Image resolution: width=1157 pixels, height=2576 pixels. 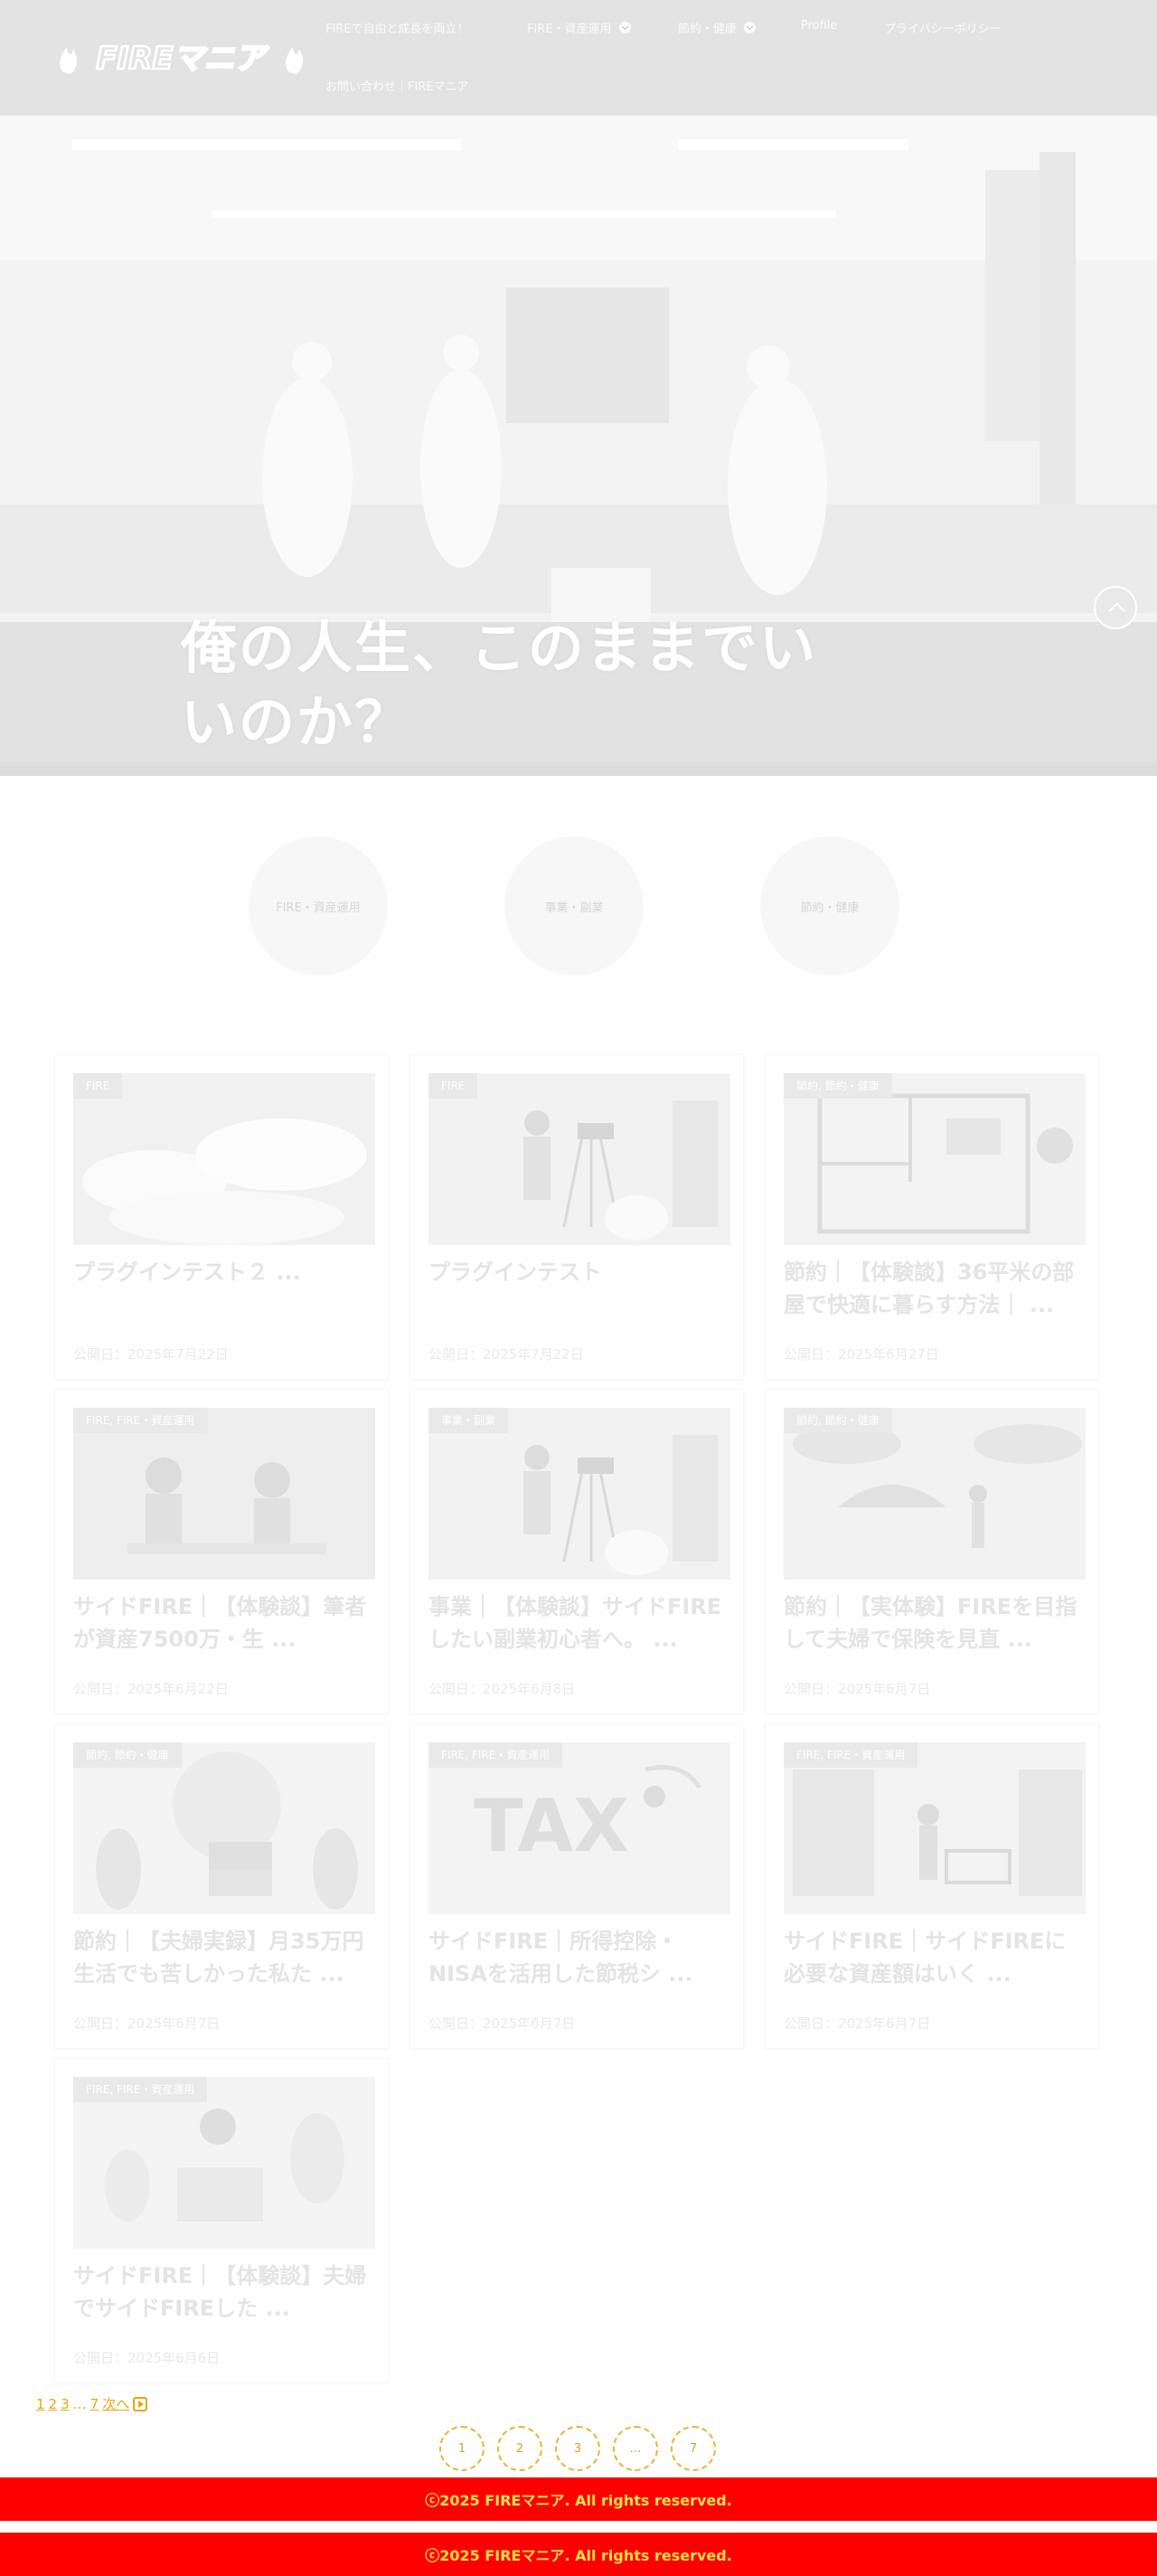 I want to click on nav-item-label: Profile, so click(x=819, y=26).